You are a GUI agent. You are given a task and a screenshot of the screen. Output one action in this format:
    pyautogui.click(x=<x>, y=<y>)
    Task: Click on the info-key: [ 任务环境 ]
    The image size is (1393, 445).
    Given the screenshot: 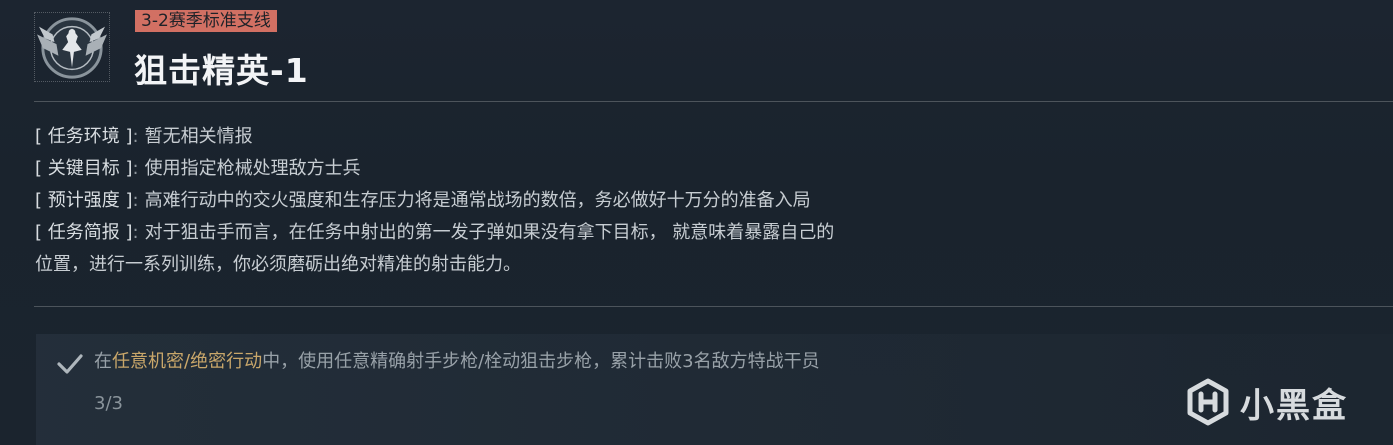 What is the action you would take?
    pyautogui.click(x=84, y=136)
    